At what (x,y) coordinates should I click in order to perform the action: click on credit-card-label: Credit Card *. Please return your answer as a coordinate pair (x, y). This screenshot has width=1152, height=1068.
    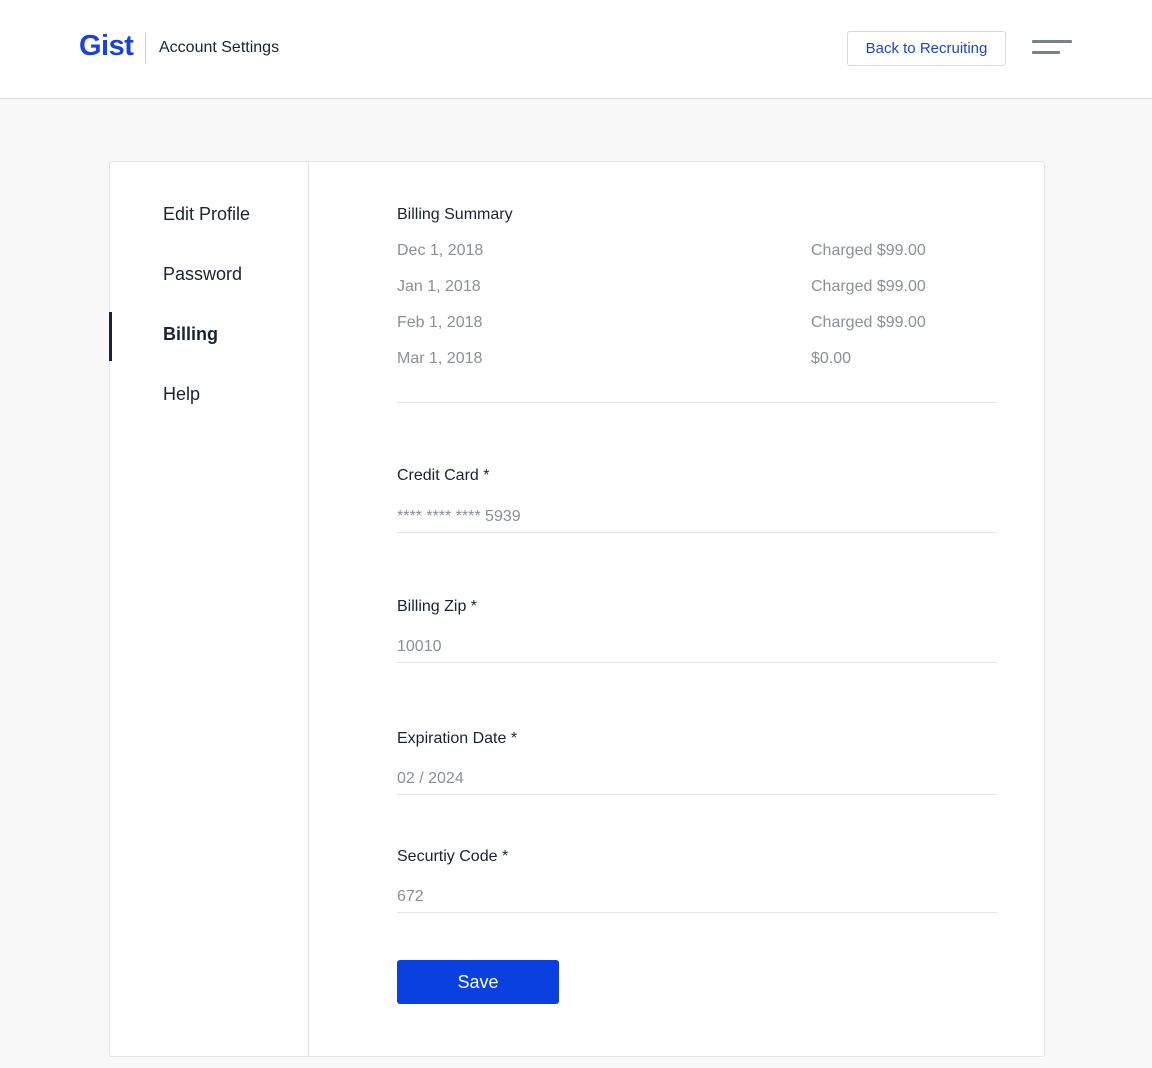
    Looking at the image, I should click on (443, 475).